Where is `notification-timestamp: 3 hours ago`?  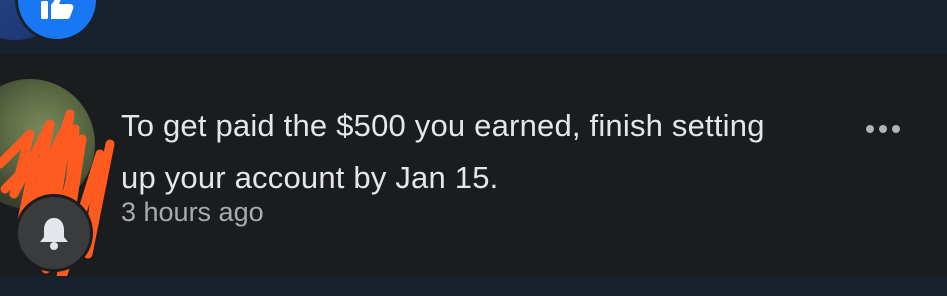
notification-timestamp: 3 hours ago is located at coordinates (192, 212).